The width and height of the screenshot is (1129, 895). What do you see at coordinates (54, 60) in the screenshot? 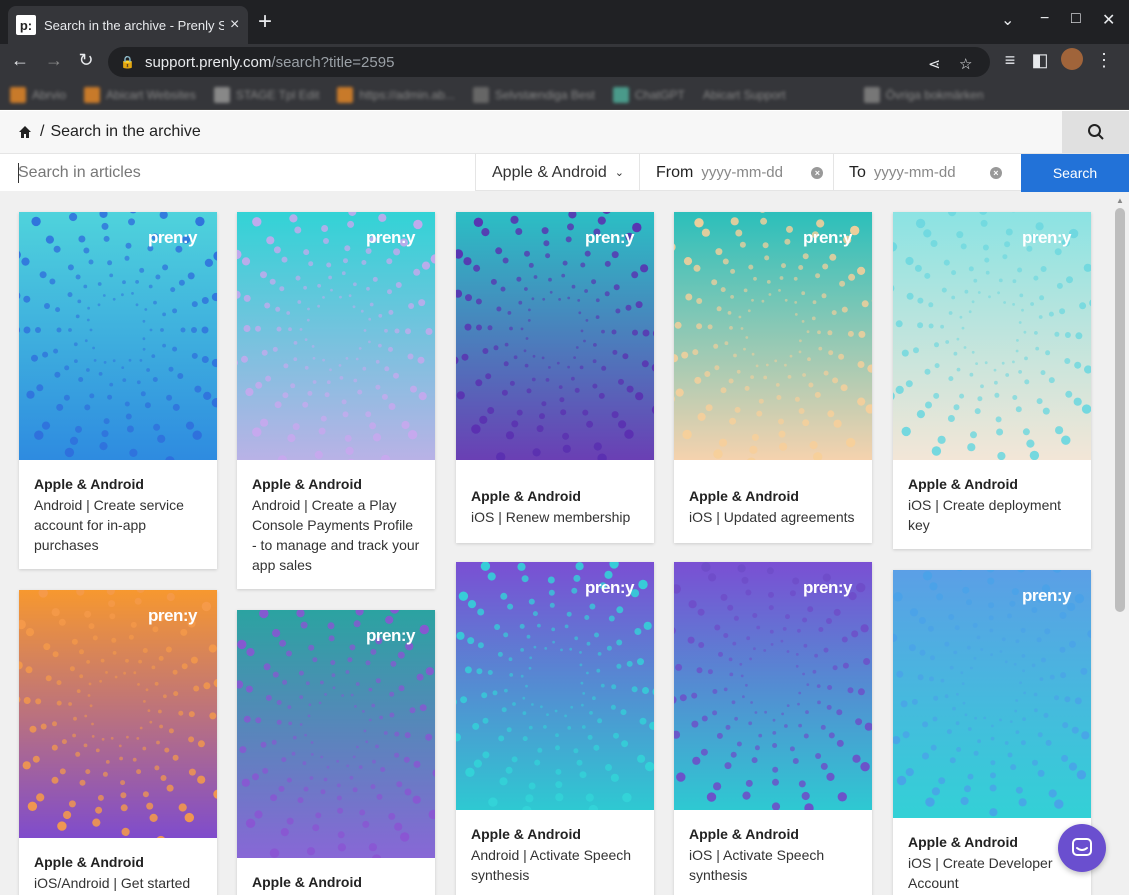
I see `forward-arrow-icon: →` at bounding box center [54, 60].